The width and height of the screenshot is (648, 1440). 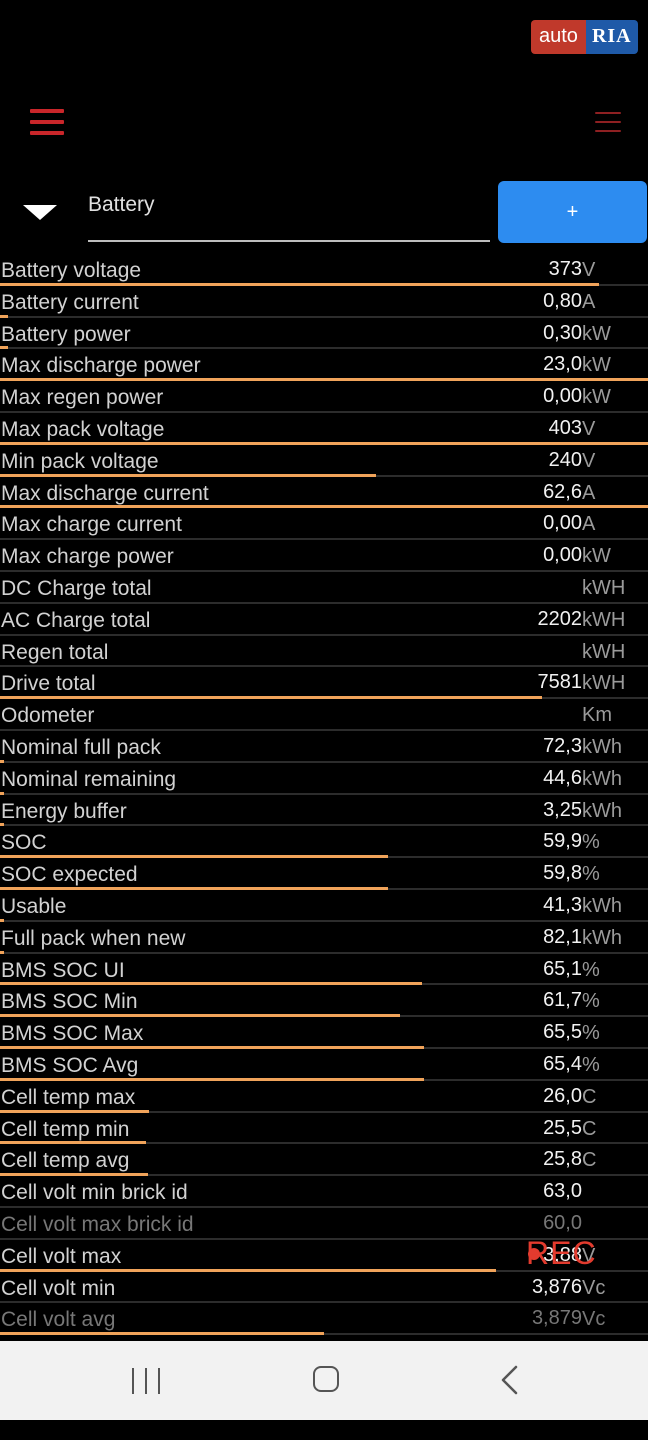 What do you see at coordinates (65, 1161) in the screenshot?
I see `item-label: Cell temp avg` at bounding box center [65, 1161].